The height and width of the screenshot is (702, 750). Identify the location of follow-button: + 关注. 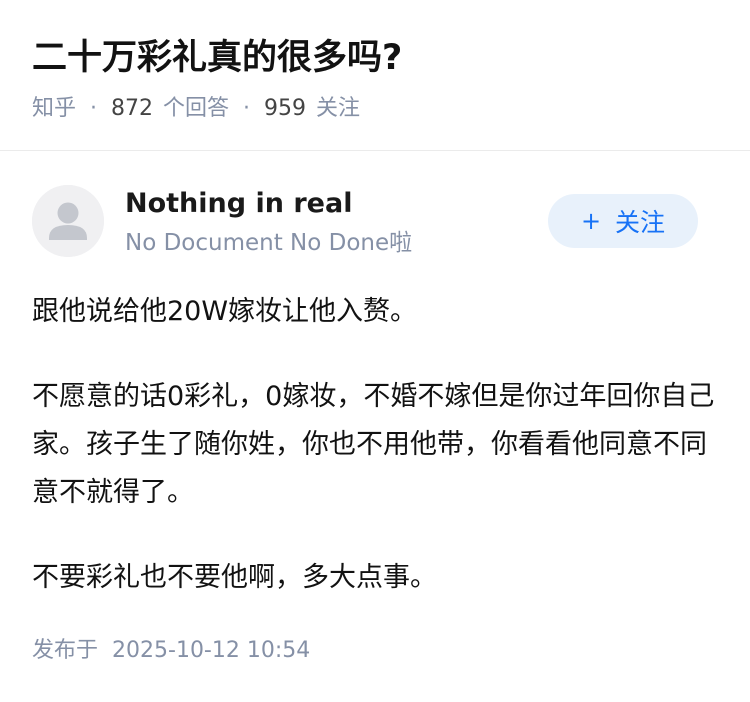
(623, 221).